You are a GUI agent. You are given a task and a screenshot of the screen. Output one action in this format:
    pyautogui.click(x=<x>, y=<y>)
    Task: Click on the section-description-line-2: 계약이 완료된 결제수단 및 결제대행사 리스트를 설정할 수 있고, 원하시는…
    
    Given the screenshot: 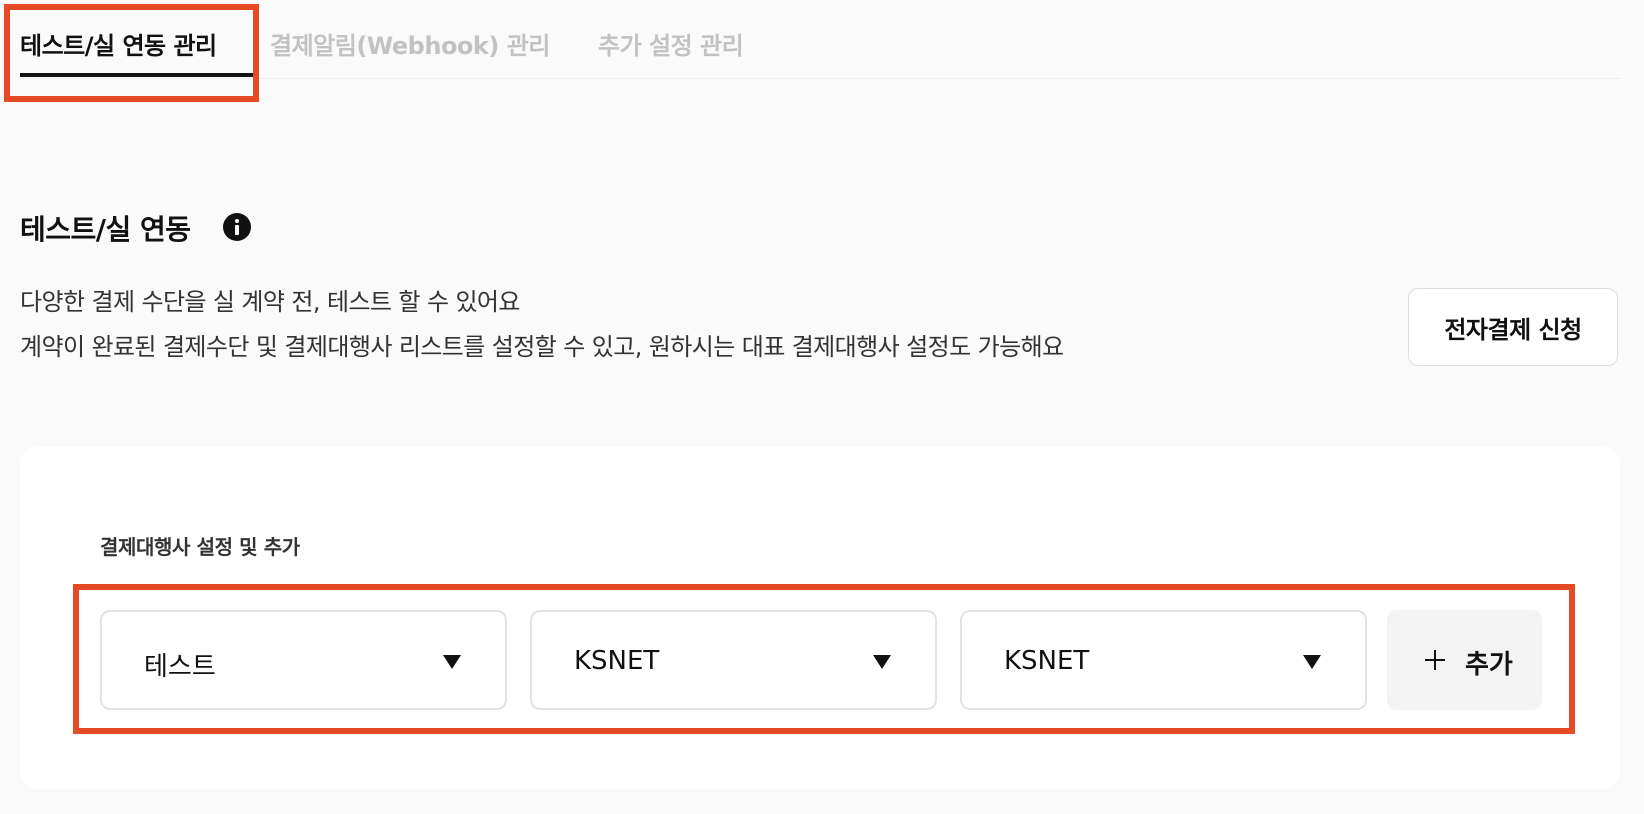 What is the action you would take?
    pyautogui.click(x=542, y=347)
    